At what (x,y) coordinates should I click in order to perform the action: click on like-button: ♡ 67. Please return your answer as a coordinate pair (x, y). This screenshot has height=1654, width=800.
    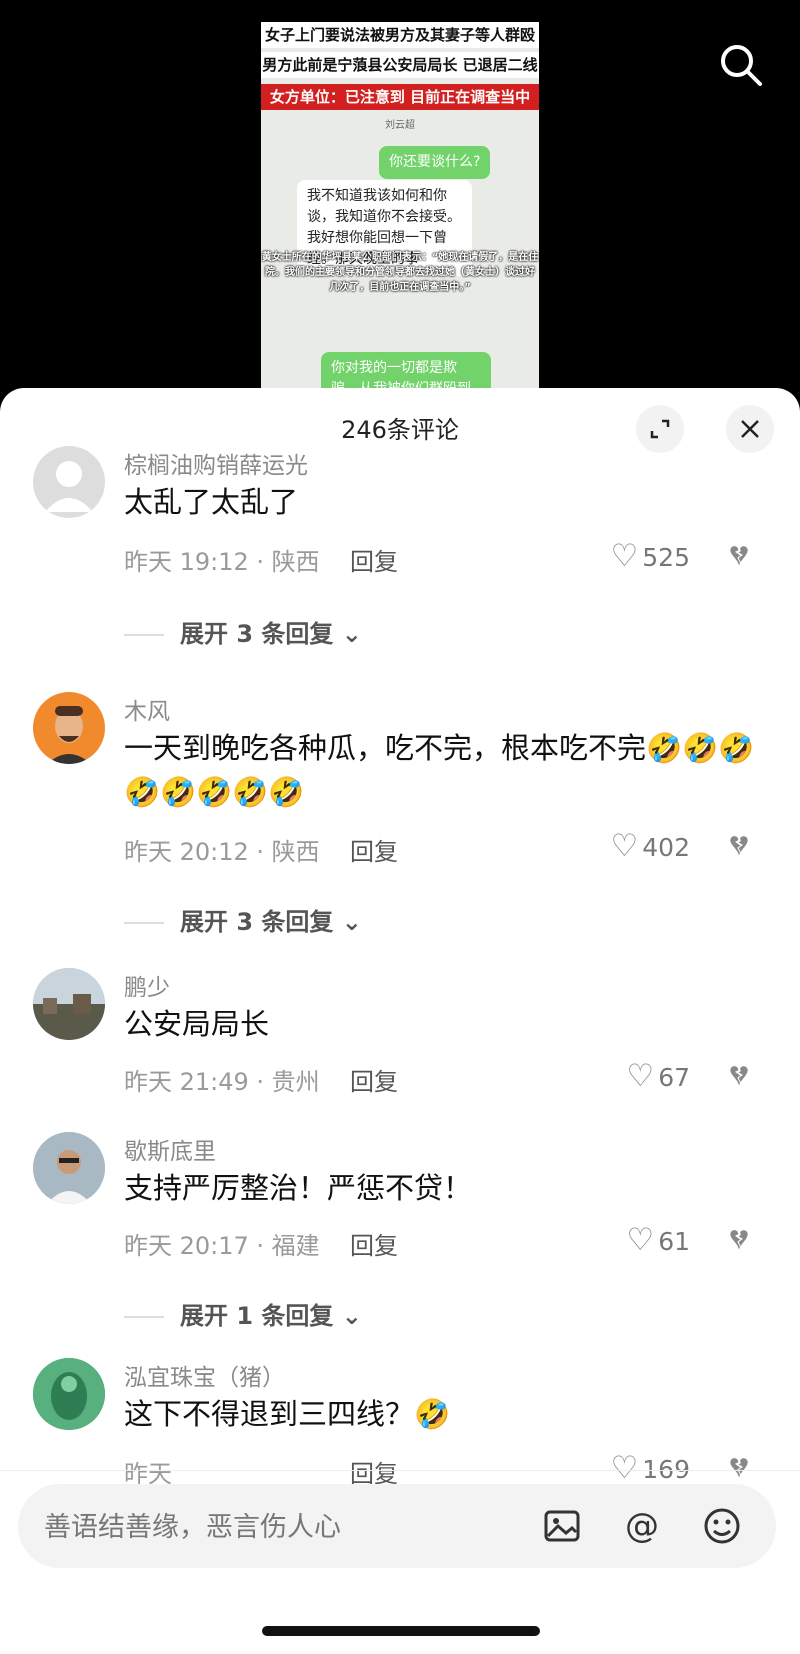
    Looking at the image, I should click on (658, 1076).